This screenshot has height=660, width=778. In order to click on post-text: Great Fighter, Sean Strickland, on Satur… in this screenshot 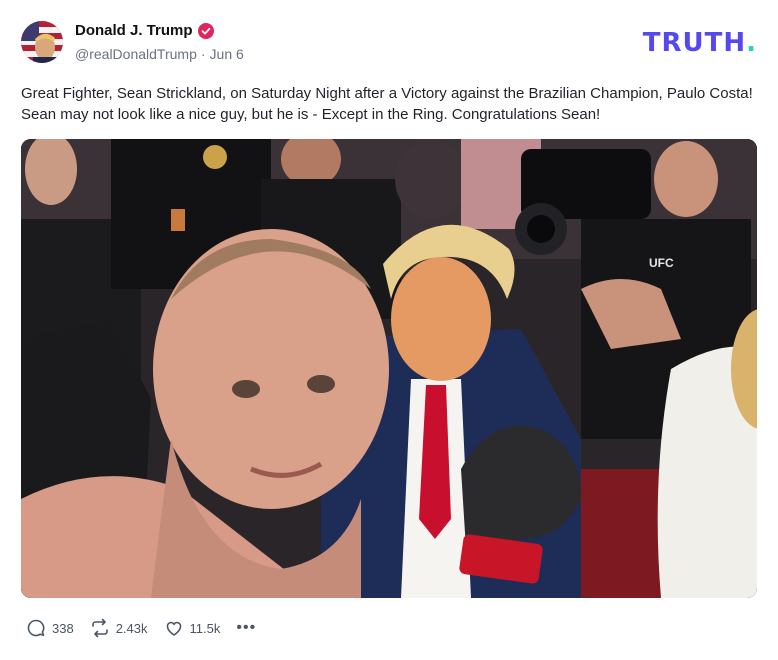, I will do `click(387, 104)`.